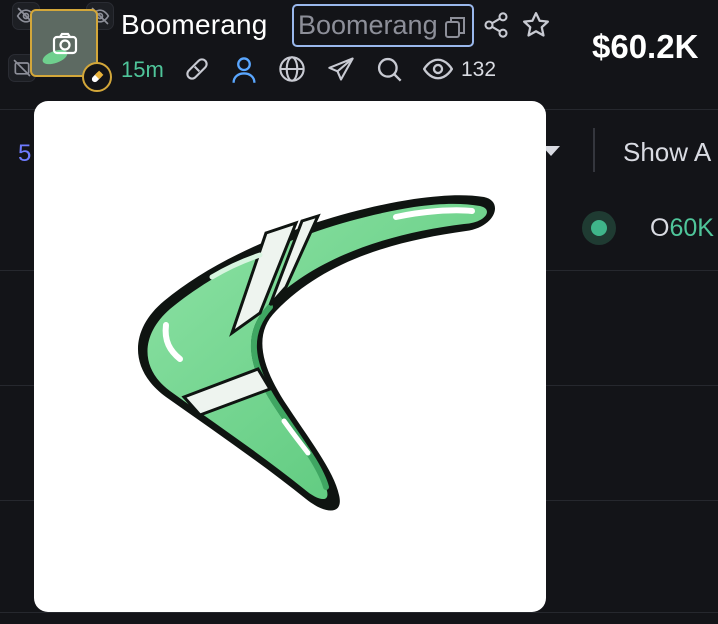 This screenshot has height=624, width=718. I want to click on ticker-copy-button: Boomerang, so click(383, 25).